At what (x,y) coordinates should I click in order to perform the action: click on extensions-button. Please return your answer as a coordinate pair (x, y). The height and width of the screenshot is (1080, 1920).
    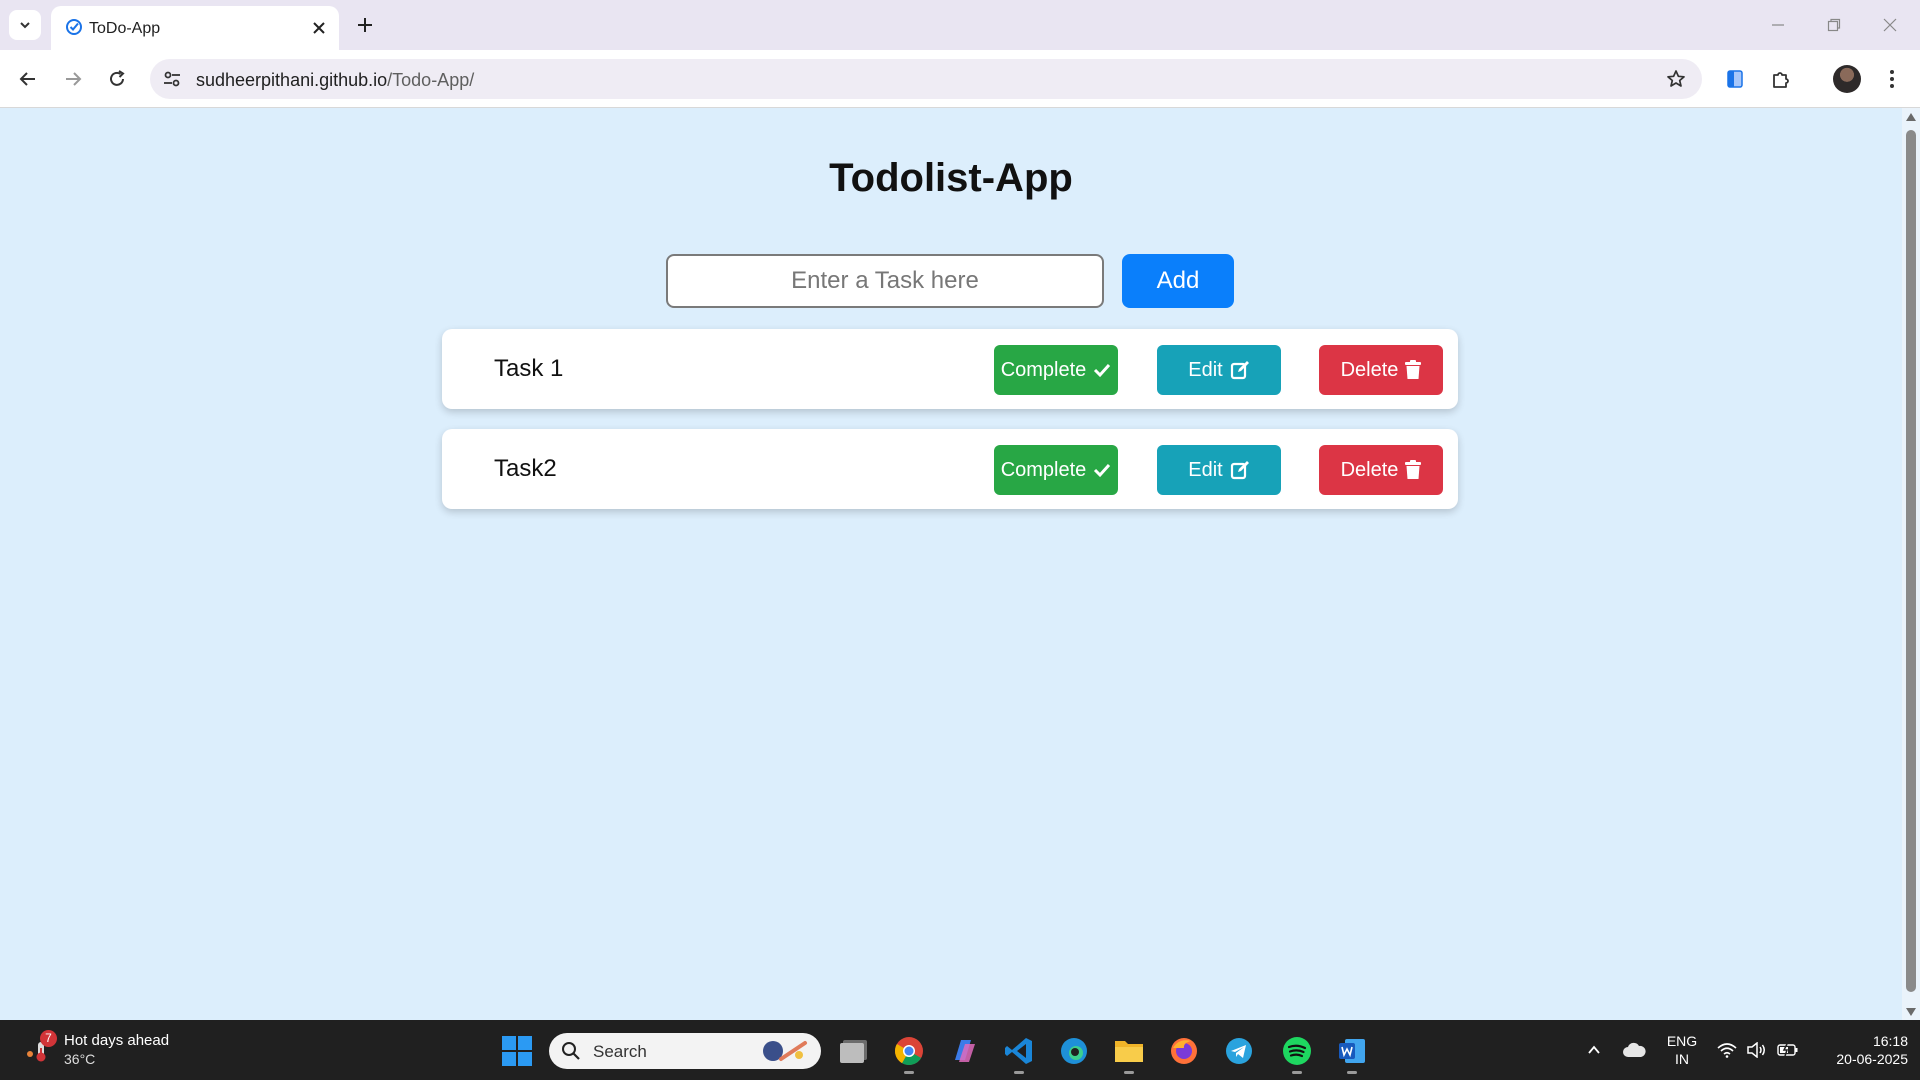
    Looking at the image, I should click on (1781, 79).